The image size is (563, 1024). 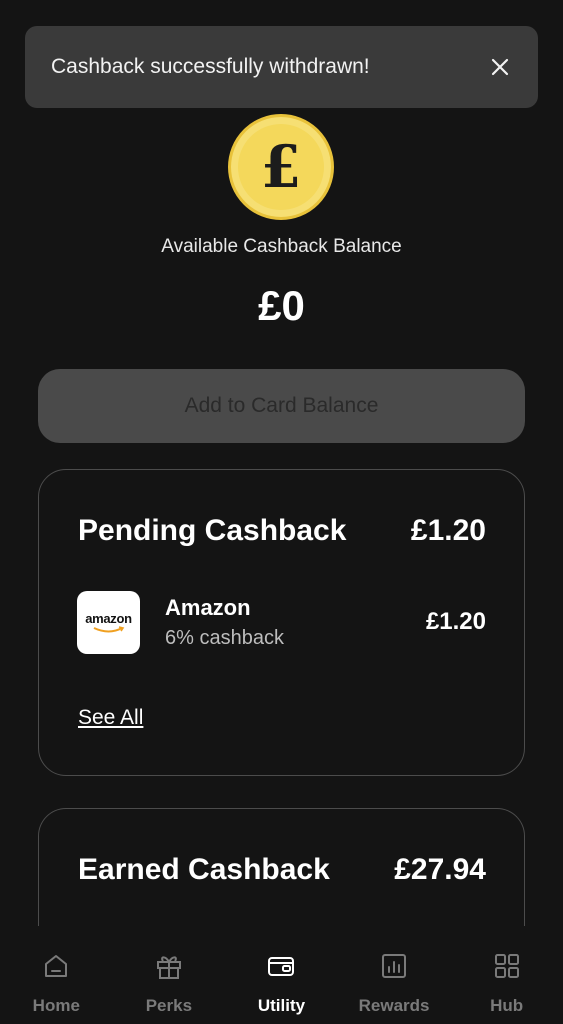 What do you see at coordinates (281, 246) in the screenshot?
I see `balance-label: Available Cashback Balance` at bounding box center [281, 246].